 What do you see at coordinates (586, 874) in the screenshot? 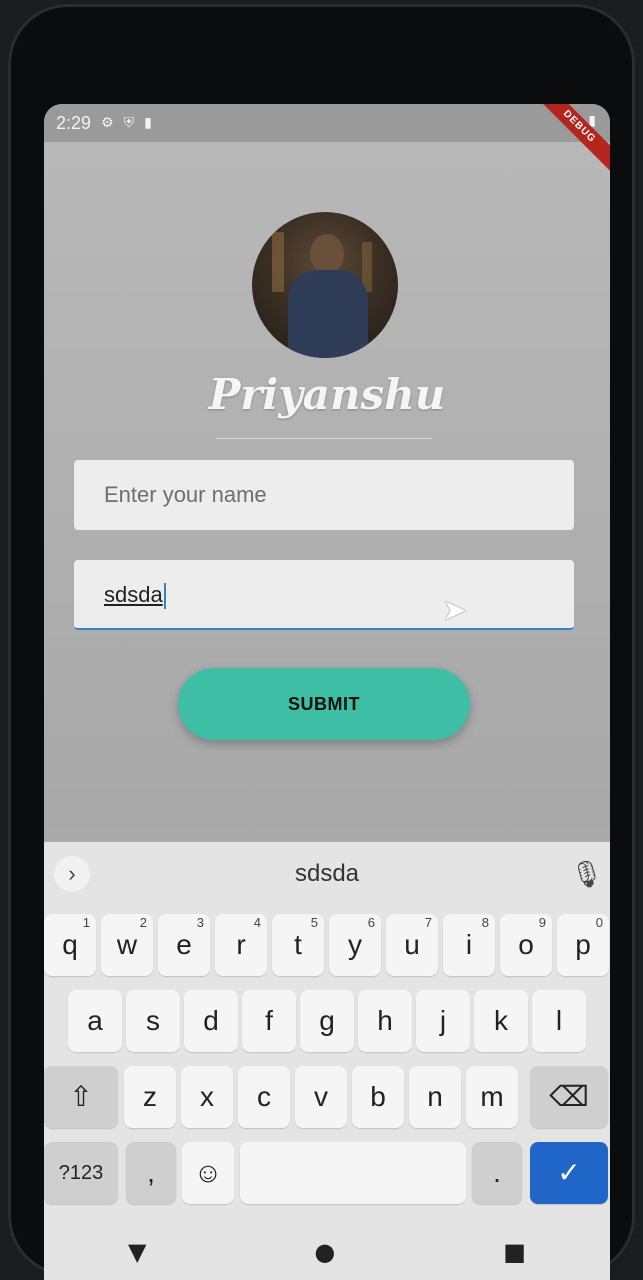
I see `microphone-icon: 🎙` at bounding box center [586, 874].